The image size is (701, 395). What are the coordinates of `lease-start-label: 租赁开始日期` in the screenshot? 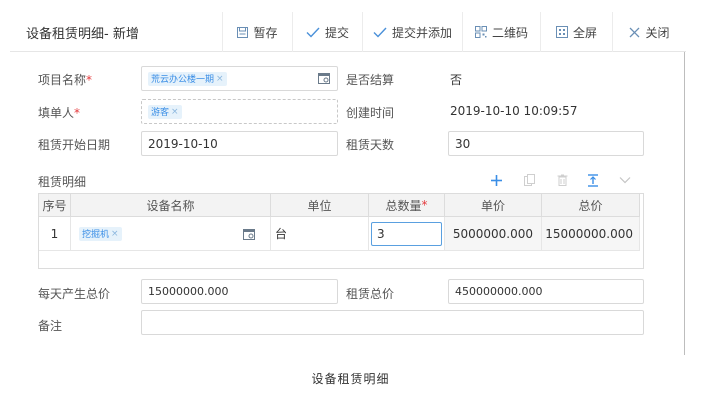 It's located at (74, 145).